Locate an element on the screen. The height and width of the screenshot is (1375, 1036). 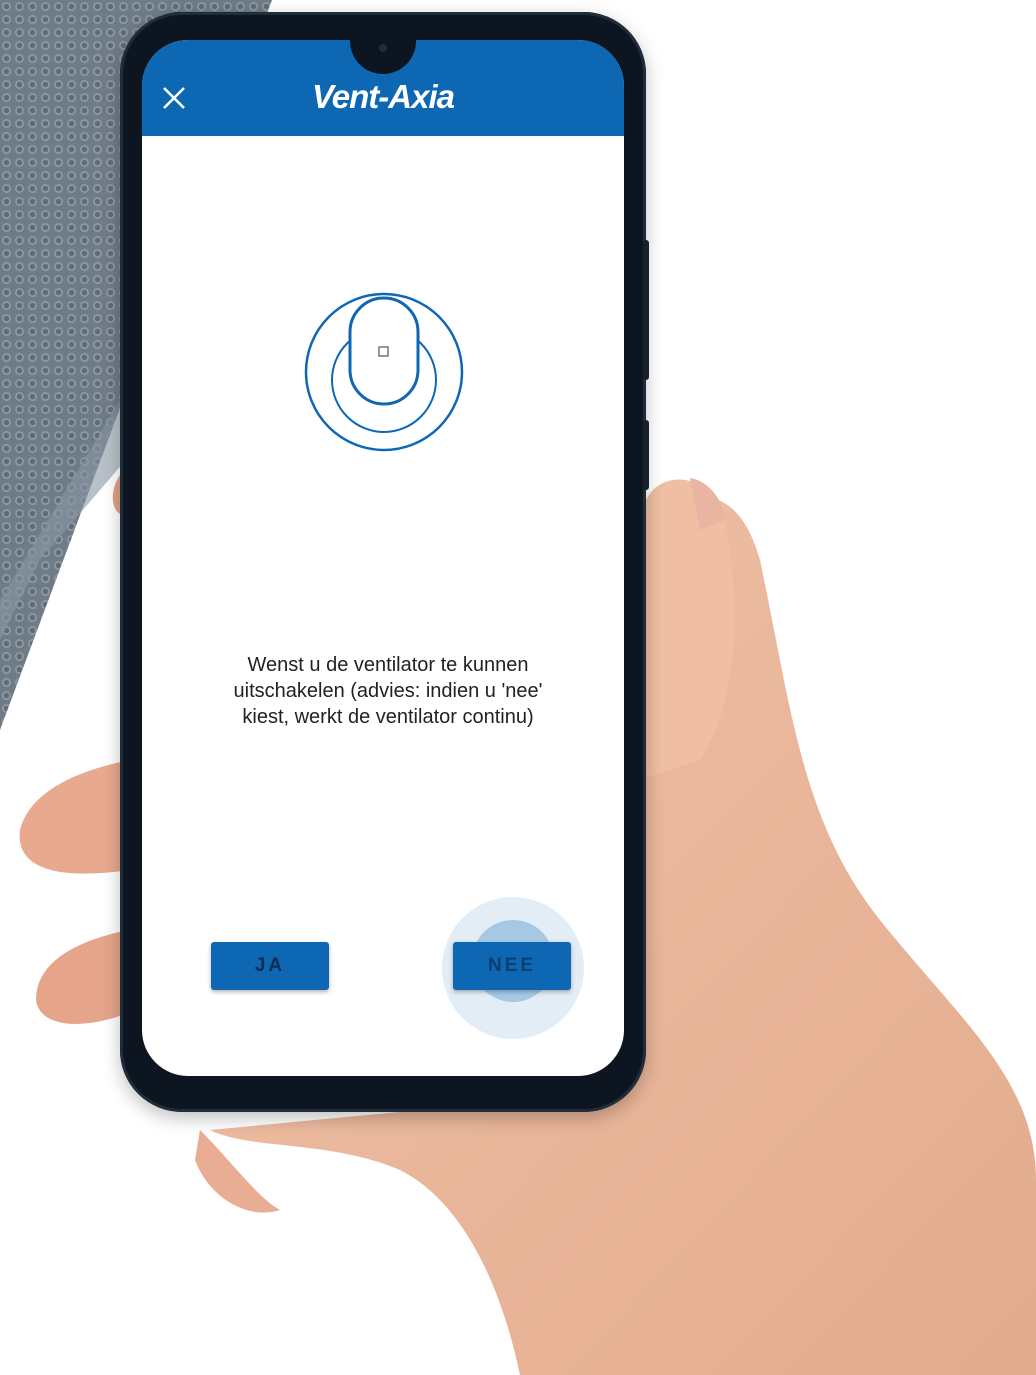
camera-icon is located at coordinates (383, 48).